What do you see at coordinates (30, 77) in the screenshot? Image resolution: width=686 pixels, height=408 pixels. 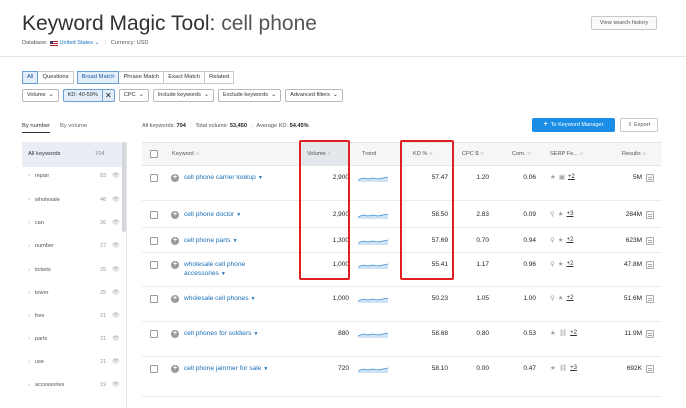 I see `tab-all: All` at bounding box center [30, 77].